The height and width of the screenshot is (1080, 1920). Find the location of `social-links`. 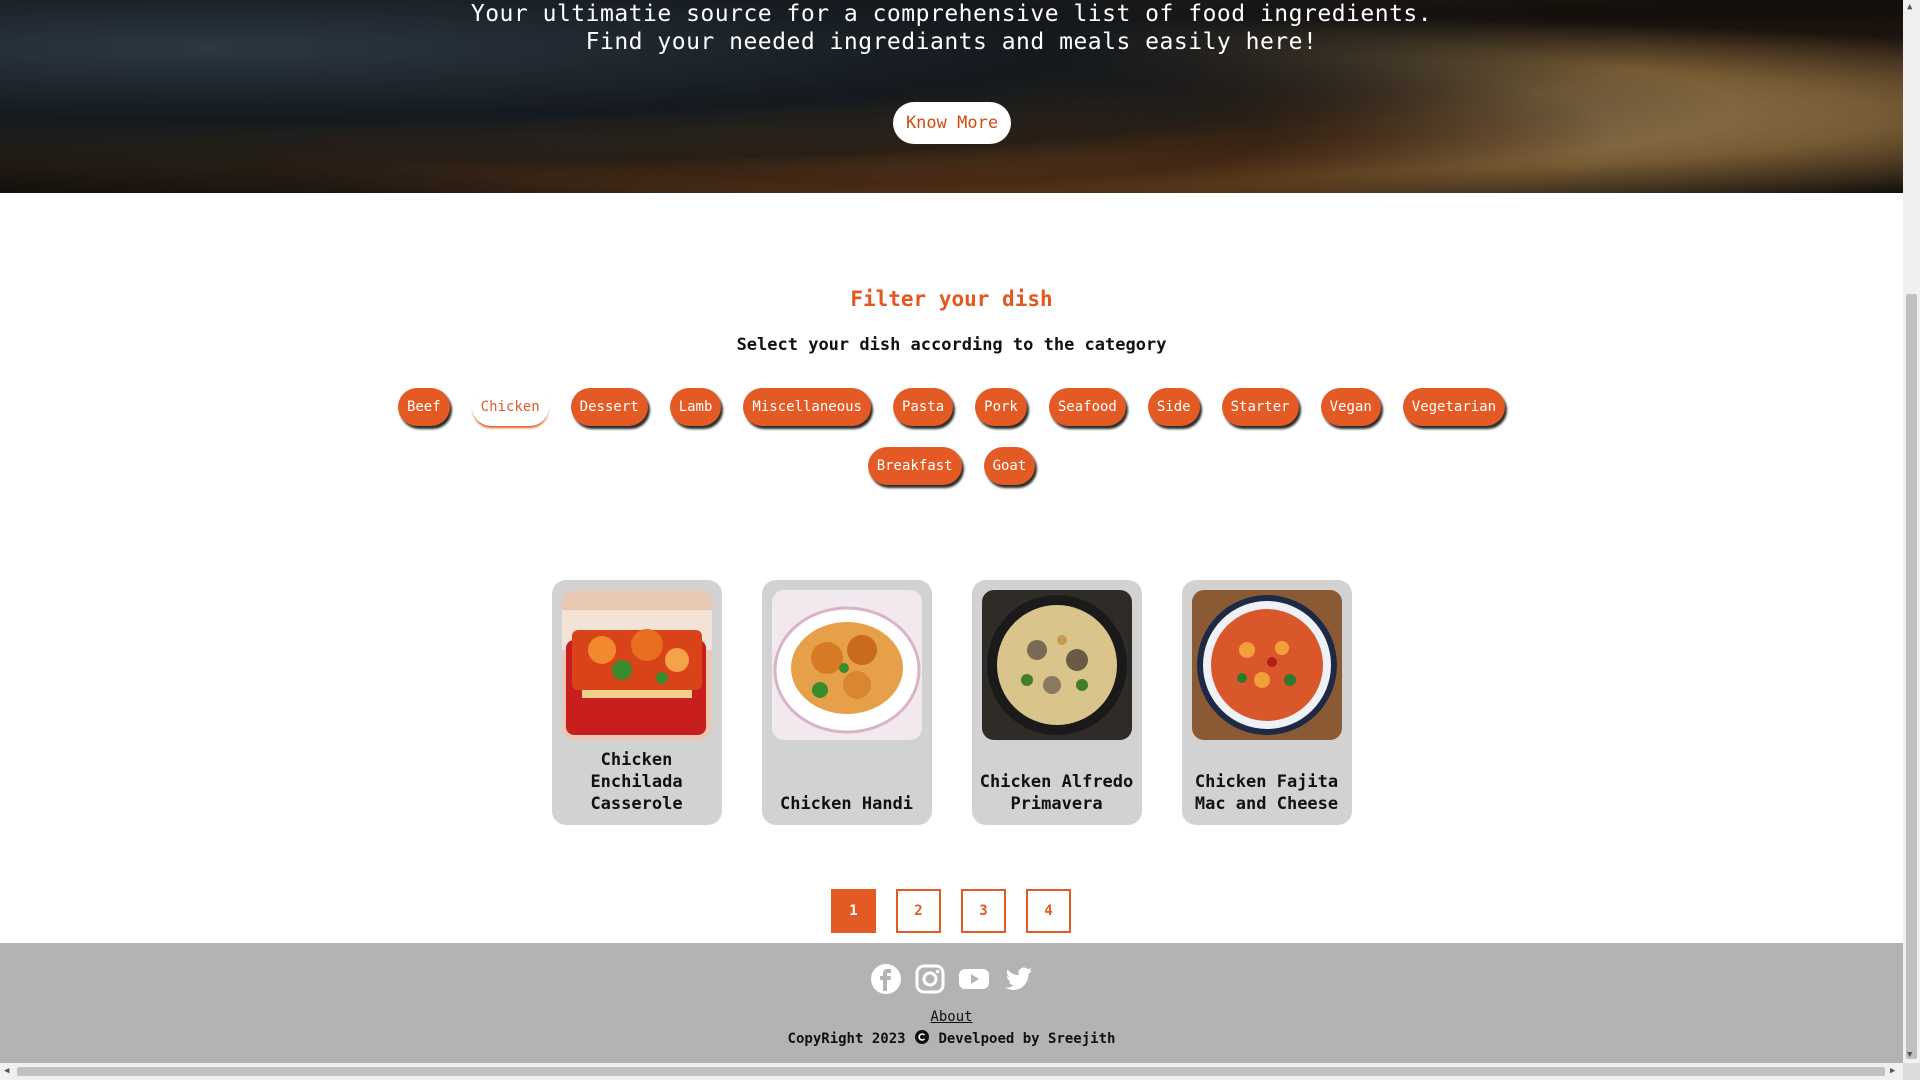

social-links is located at coordinates (951, 979).